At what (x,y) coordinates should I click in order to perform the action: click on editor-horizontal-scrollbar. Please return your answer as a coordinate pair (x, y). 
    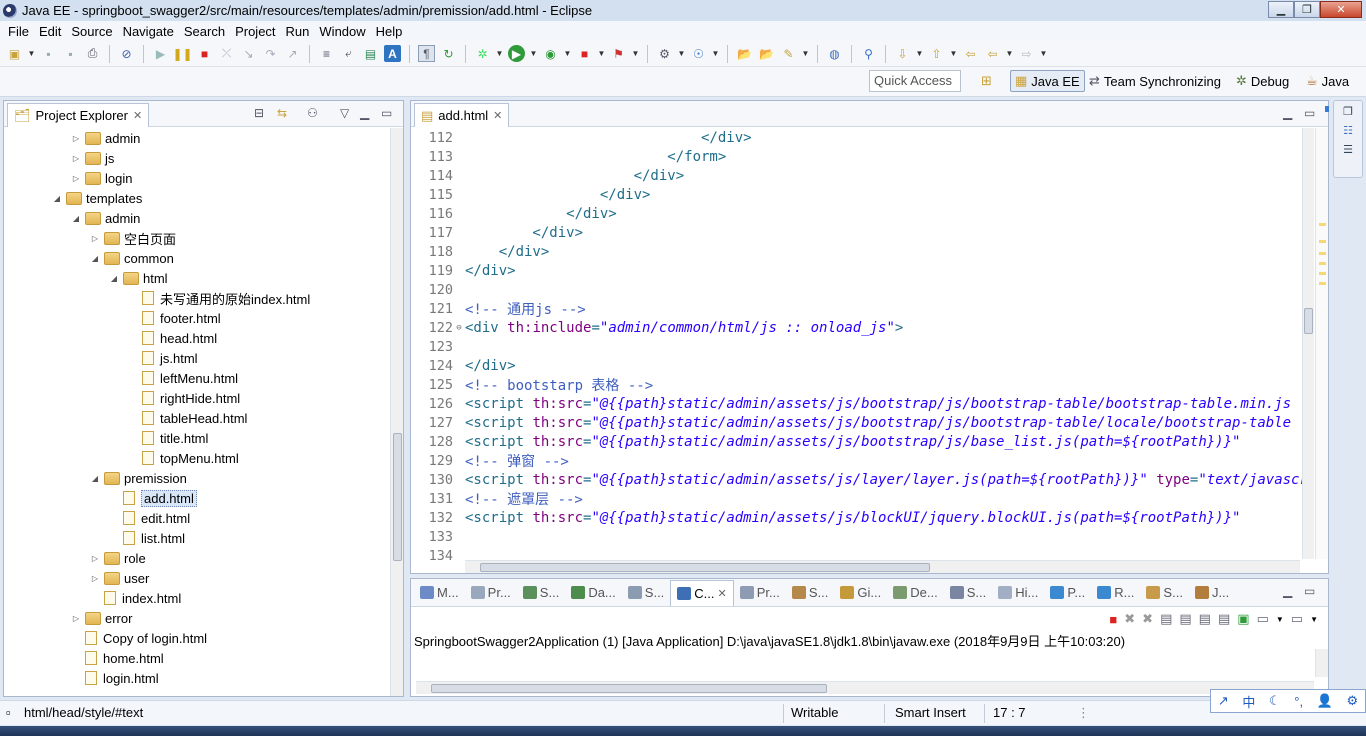
    Looking at the image, I should click on (882, 566).